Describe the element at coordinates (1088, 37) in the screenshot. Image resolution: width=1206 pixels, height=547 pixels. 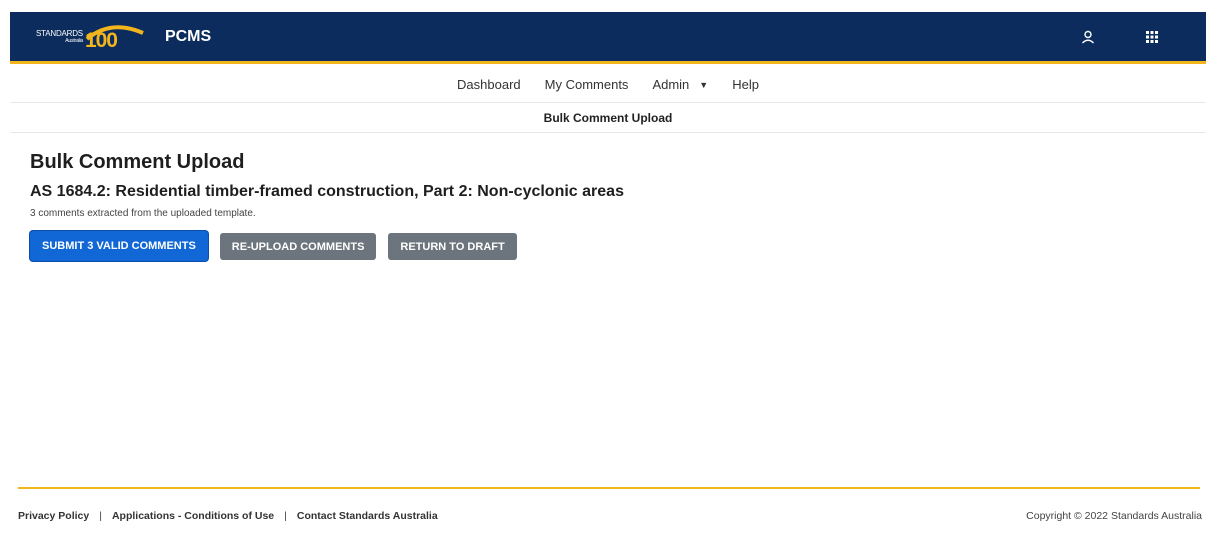
I see `user-icon` at that location.